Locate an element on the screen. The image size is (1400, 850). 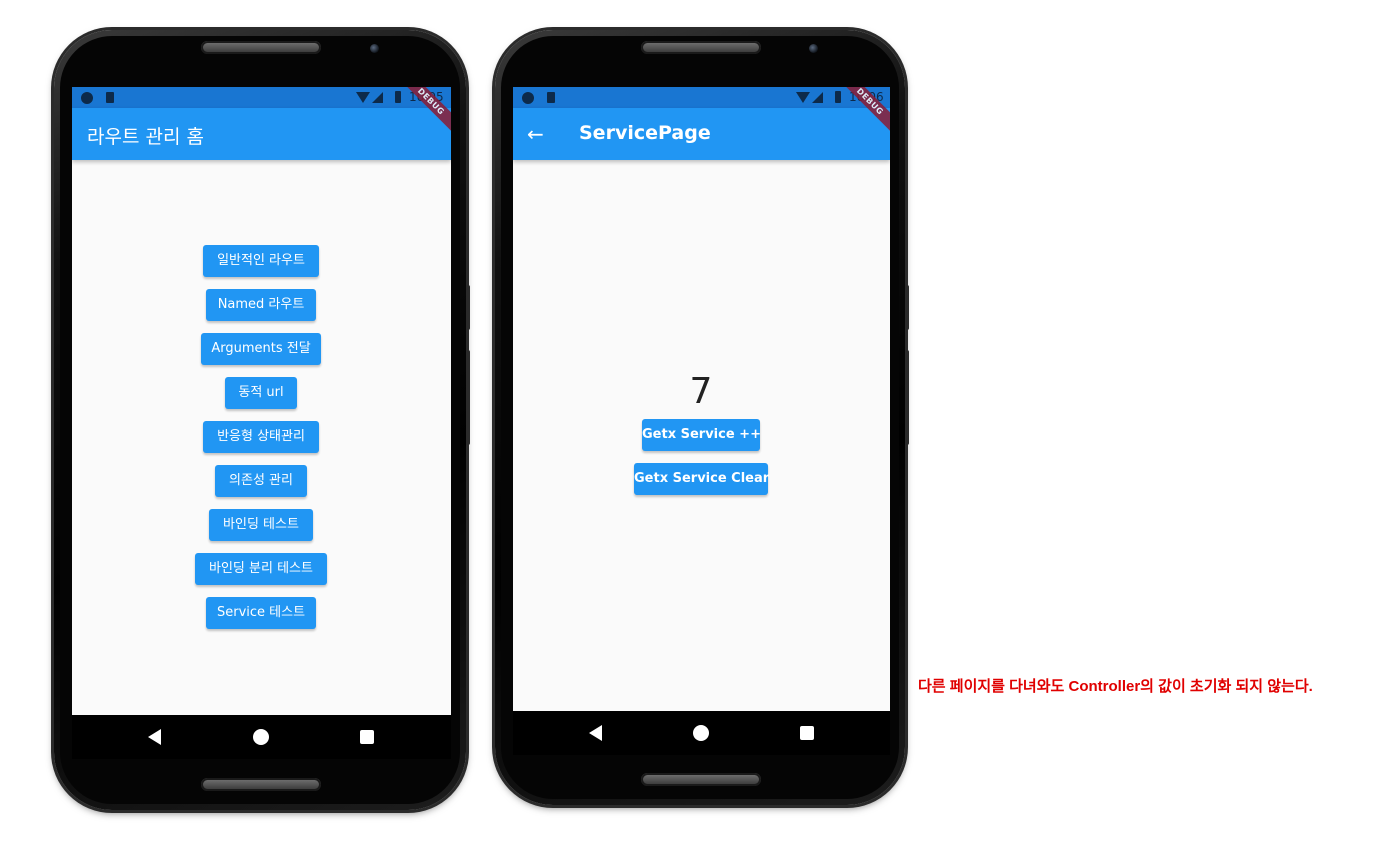
reactive-state-button: 반응형 상태관리 is located at coordinates (261, 437).